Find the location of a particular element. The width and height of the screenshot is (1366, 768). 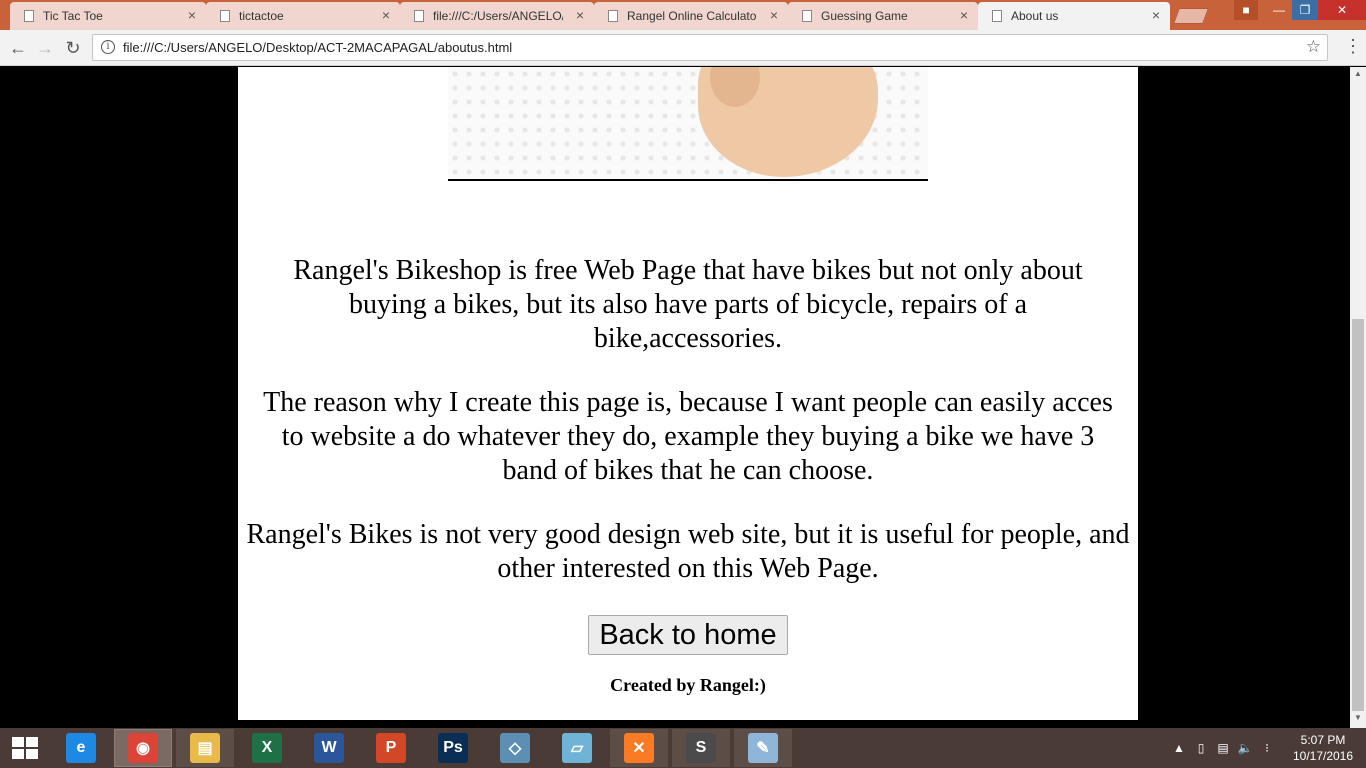

action-center-icon: ▤ is located at coordinates (1223, 748).